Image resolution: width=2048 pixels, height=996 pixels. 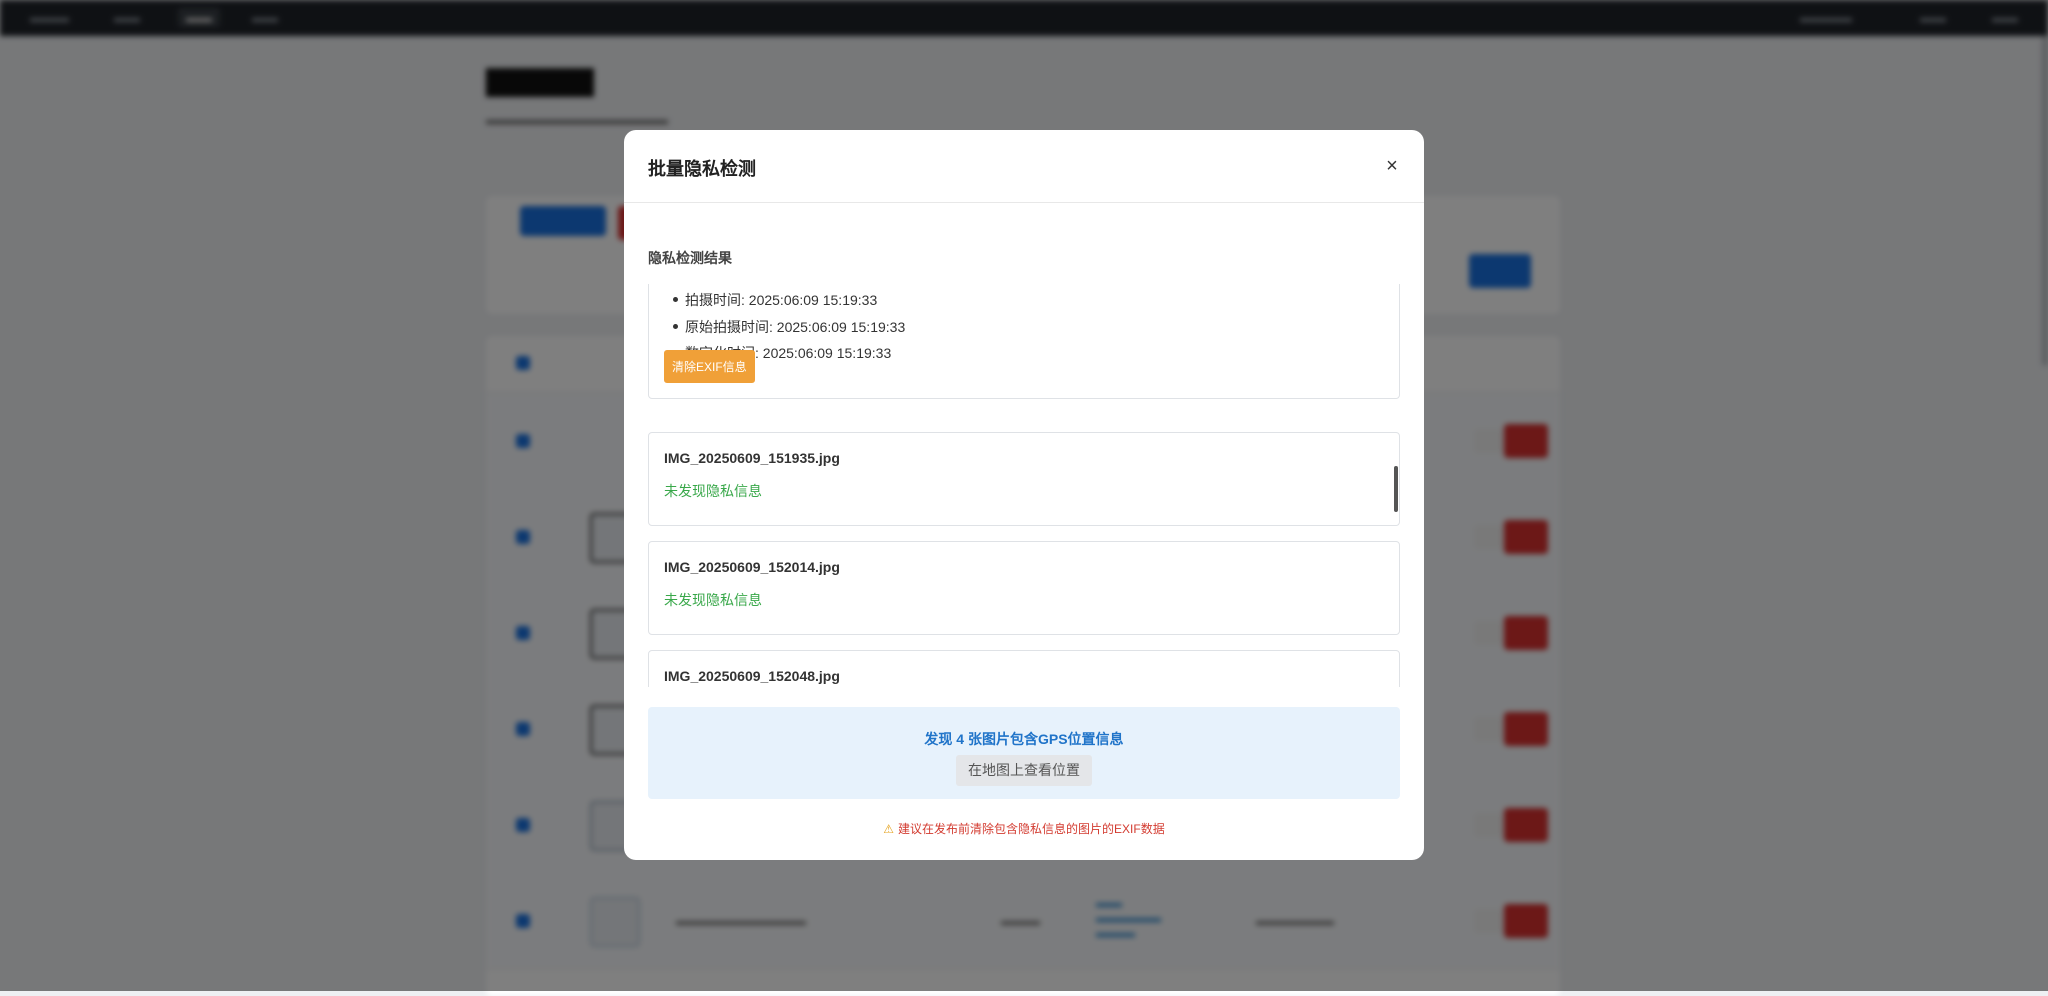 I want to click on section-title: 隐私检测结果, so click(x=690, y=258).